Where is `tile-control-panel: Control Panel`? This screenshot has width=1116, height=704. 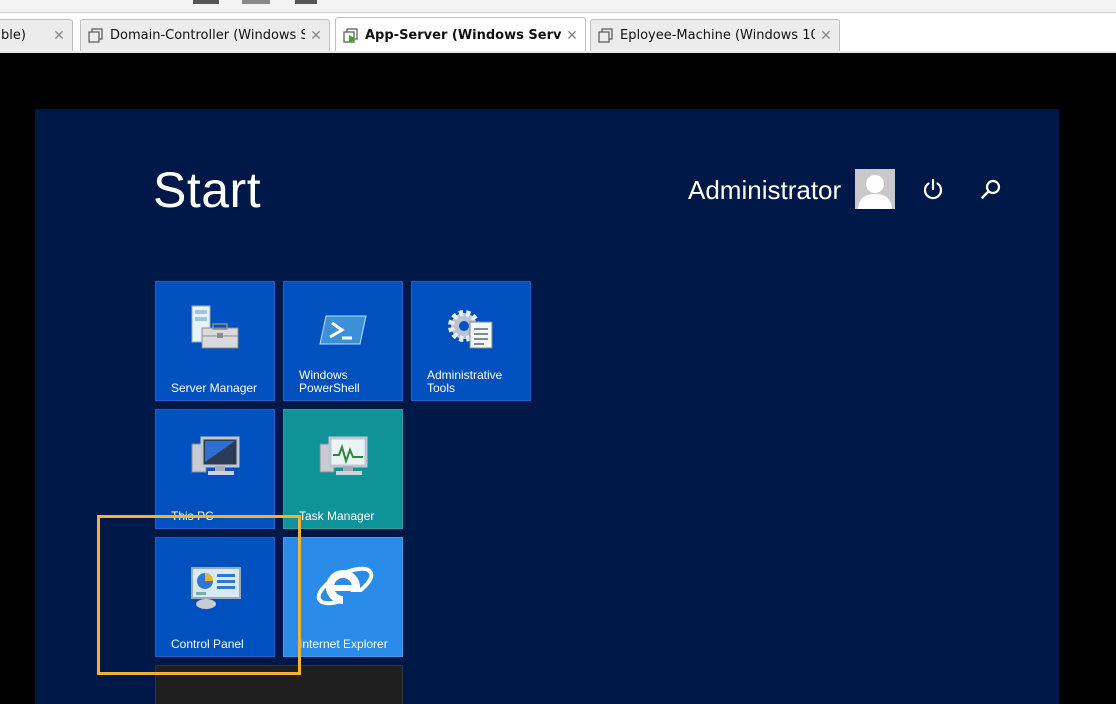 tile-control-panel: Control Panel is located at coordinates (215, 597).